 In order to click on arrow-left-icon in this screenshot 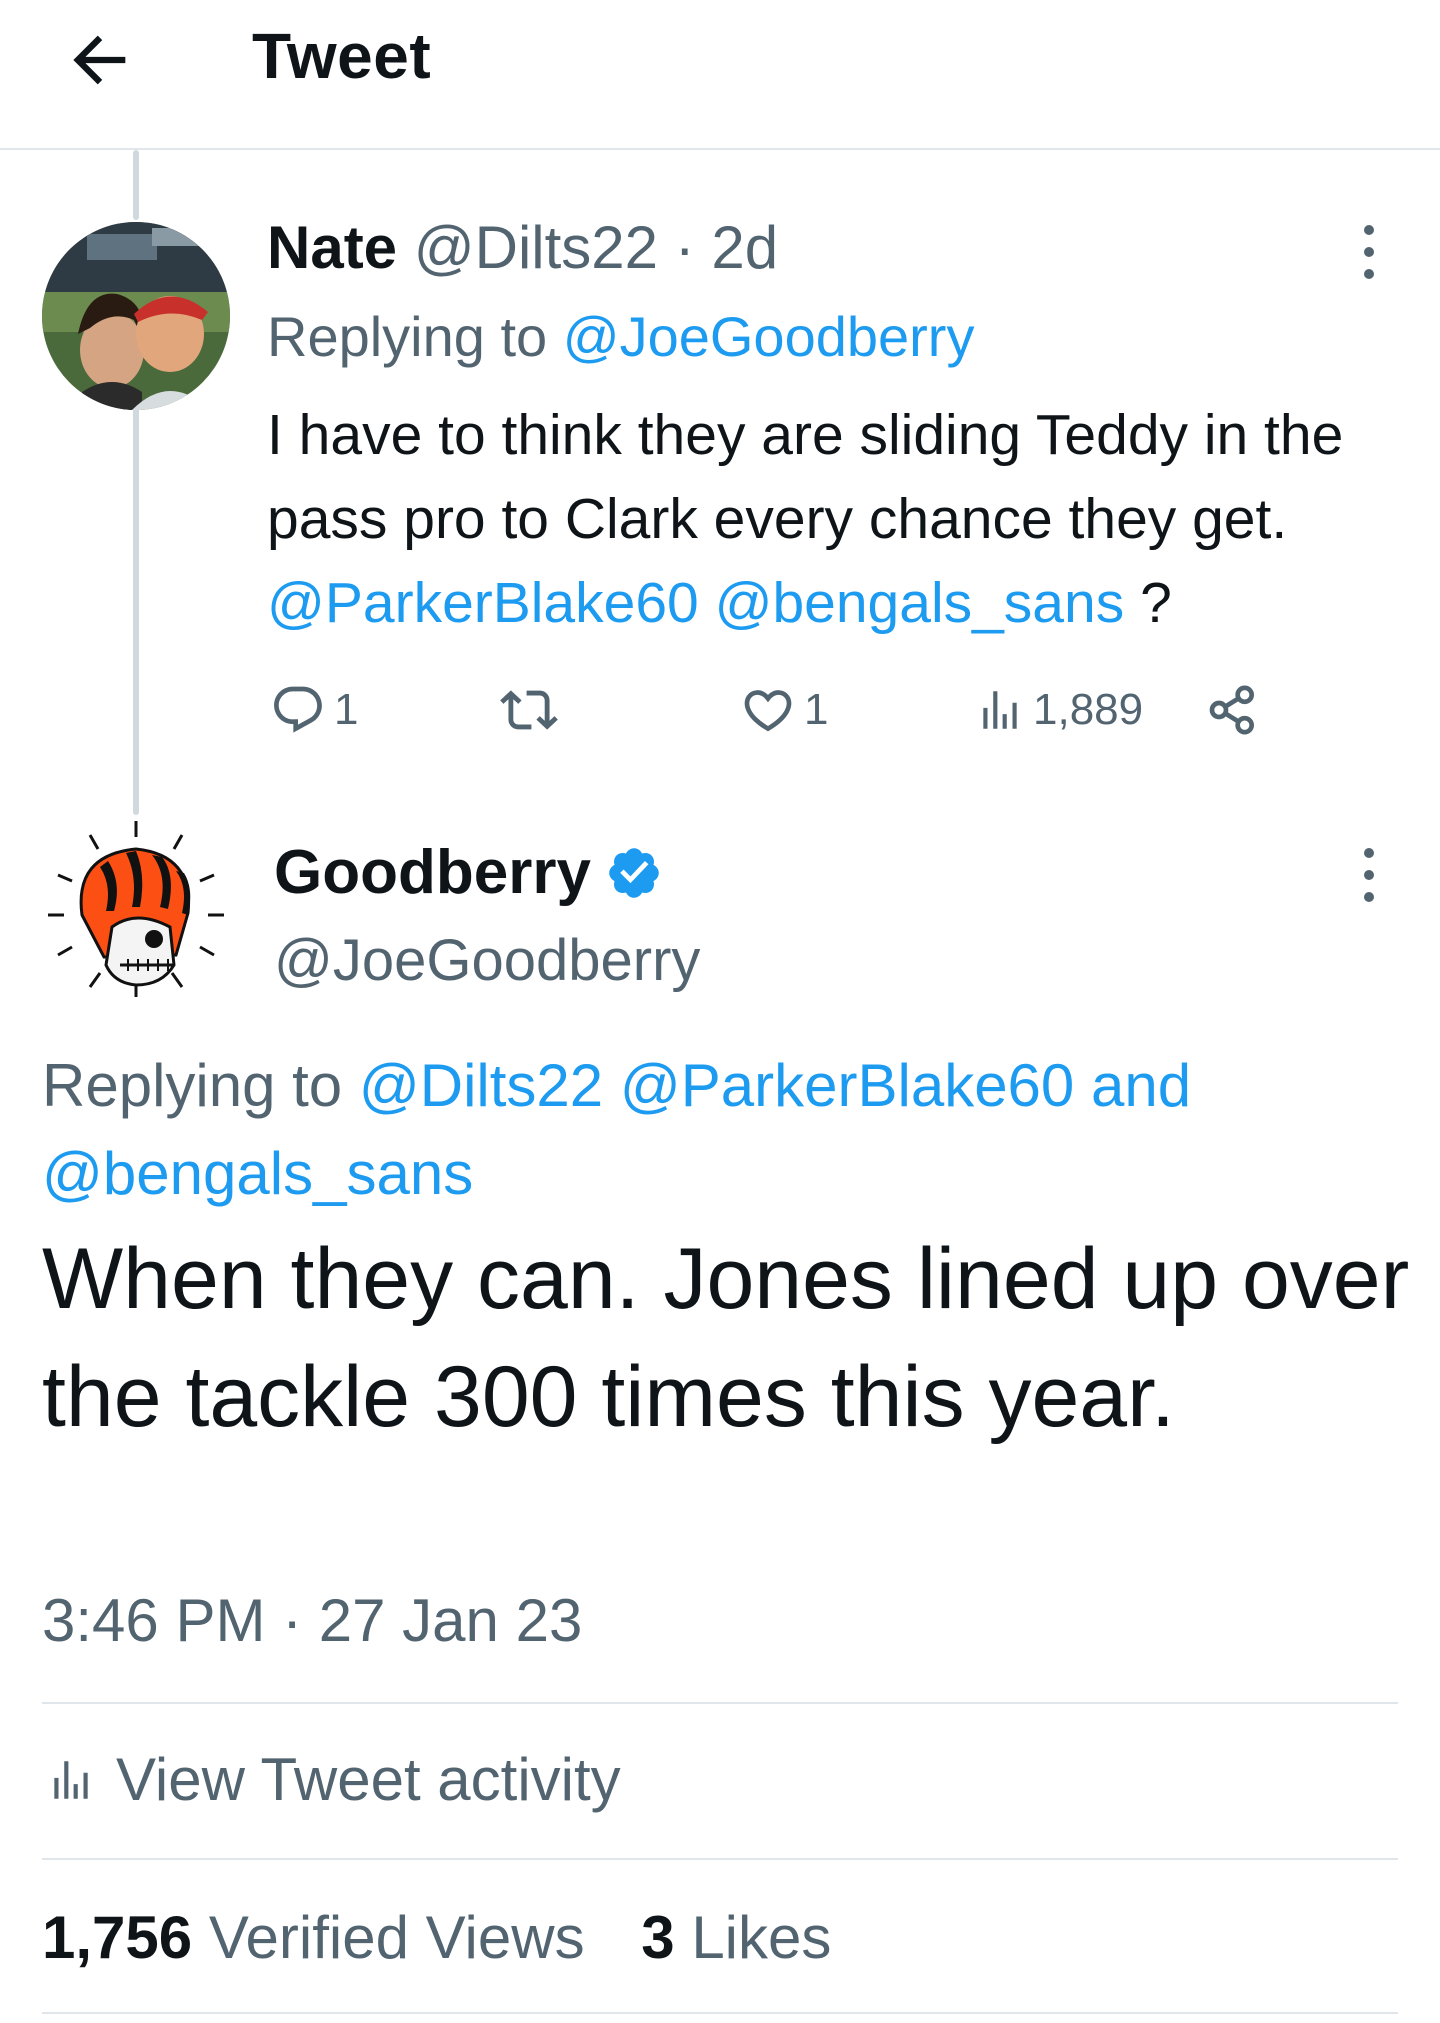, I will do `click(100, 60)`.